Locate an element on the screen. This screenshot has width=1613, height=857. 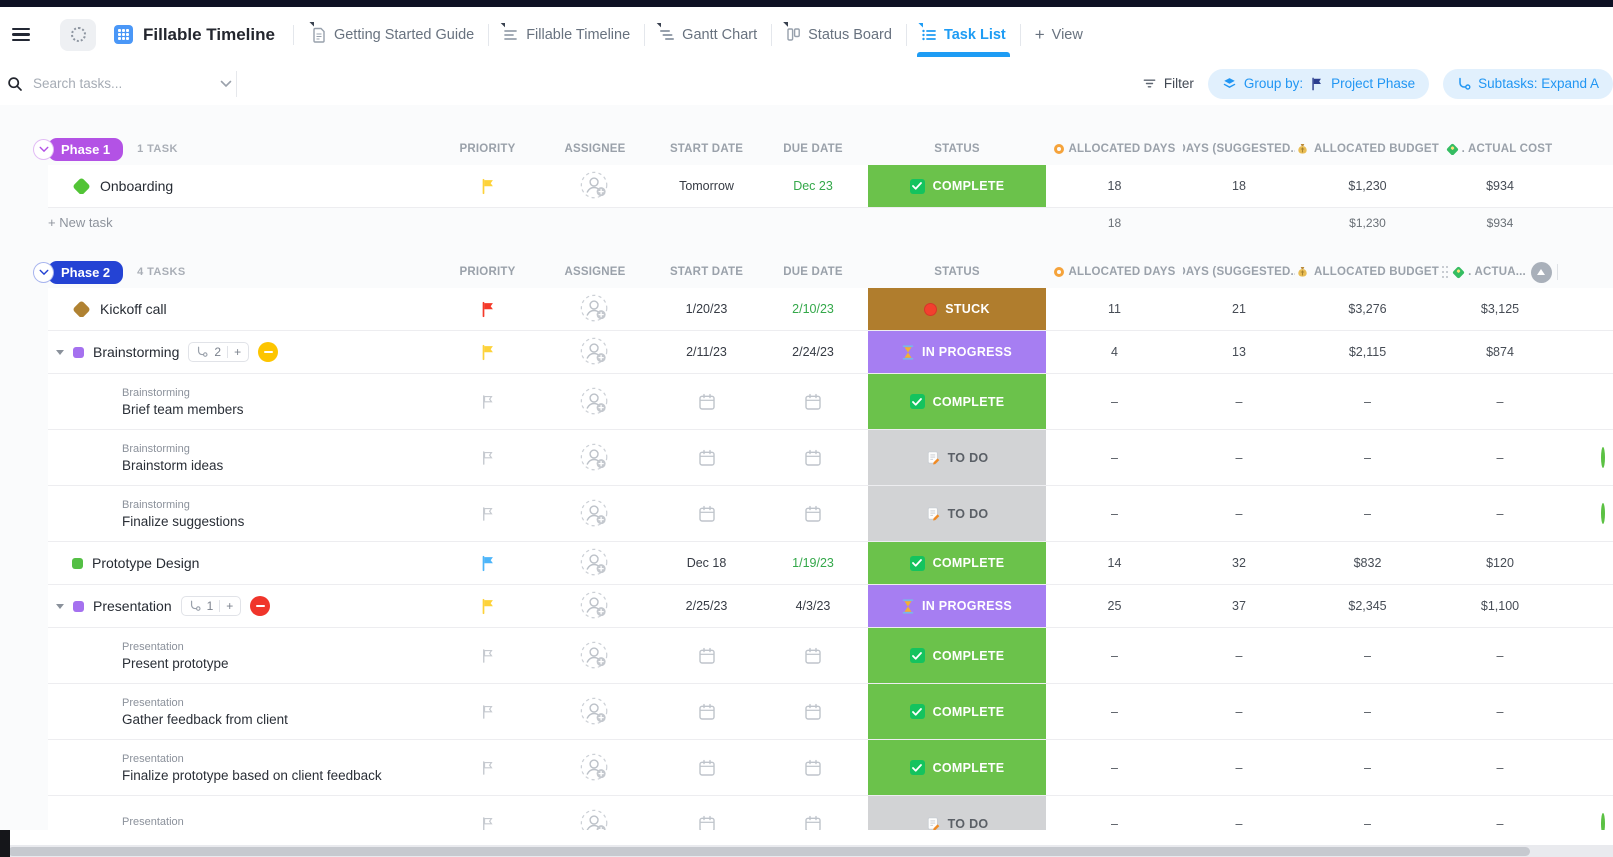
due-date-cell: Dec 23 is located at coordinates (813, 186).